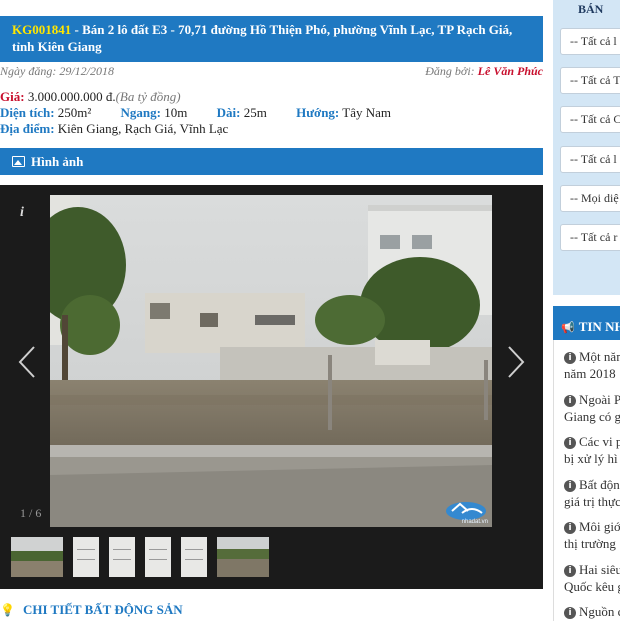 The image size is (620, 621). Describe the element at coordinates (140, 557) in the screenshot. I see `thumbnail-strip` at that location.